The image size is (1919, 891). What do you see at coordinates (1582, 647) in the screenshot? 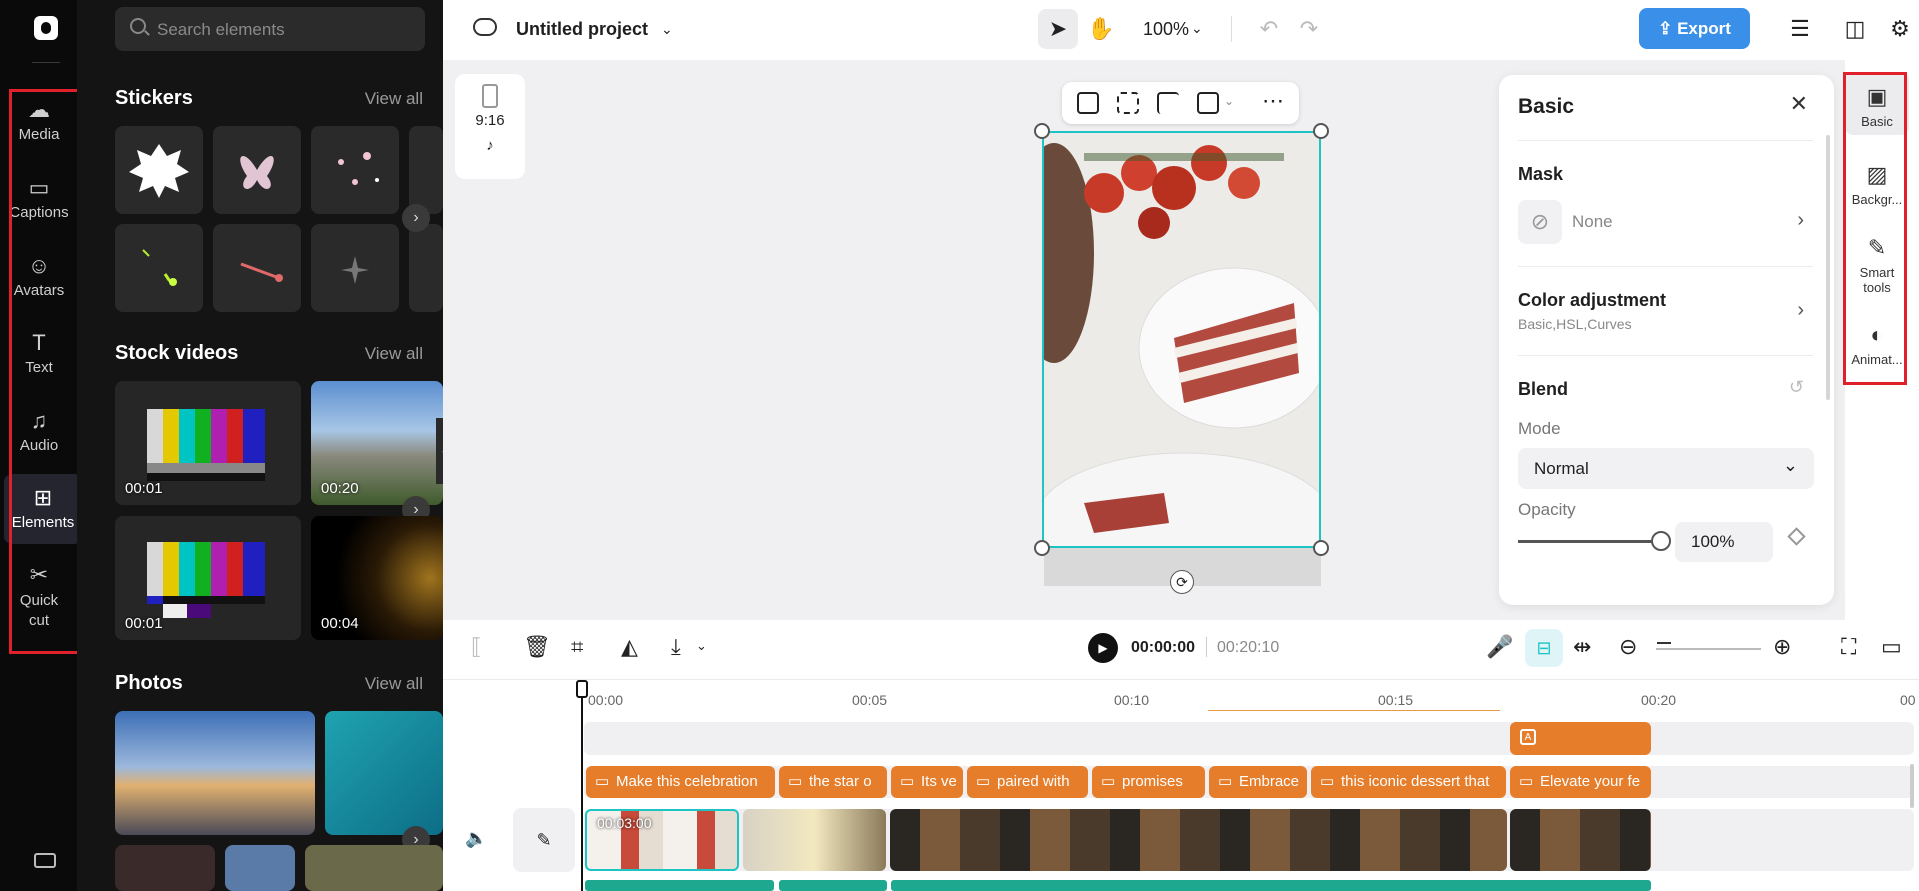
I see `split-track-icon: ⇹` at bounding box center [1582, 647].